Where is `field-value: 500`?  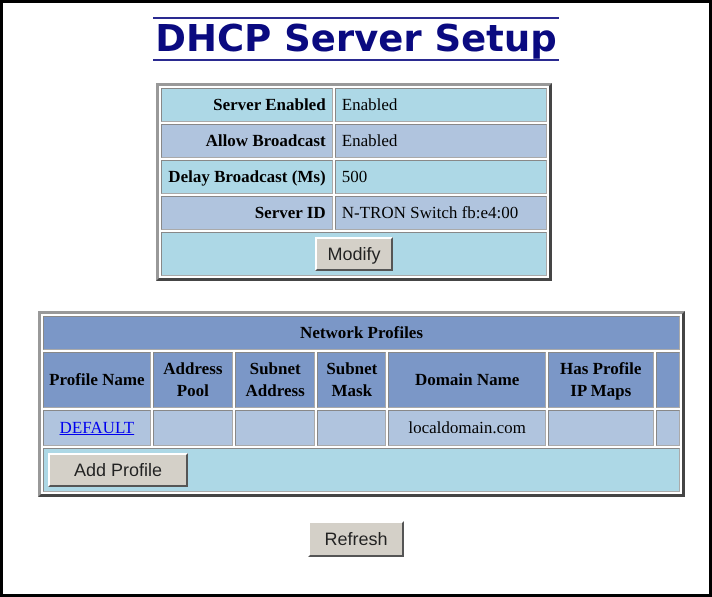 field-value: 500 is located at coordinates (440, 177).